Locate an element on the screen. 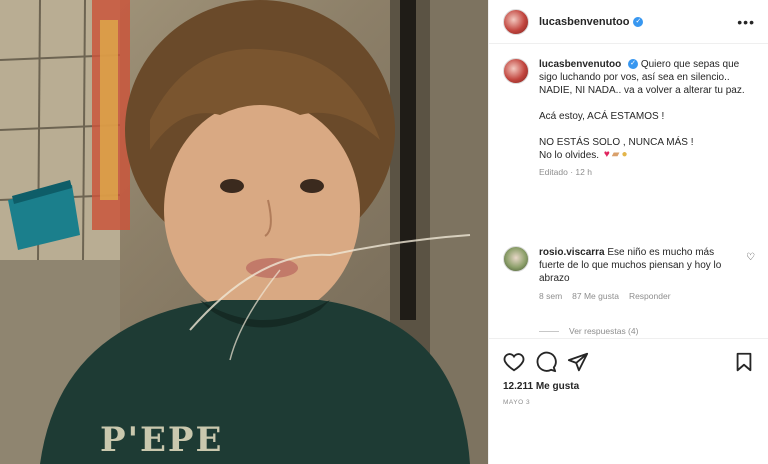 This screenshot has width=768, height=464. red-heart-icon: ♥ is located at coordinates (606, 155).